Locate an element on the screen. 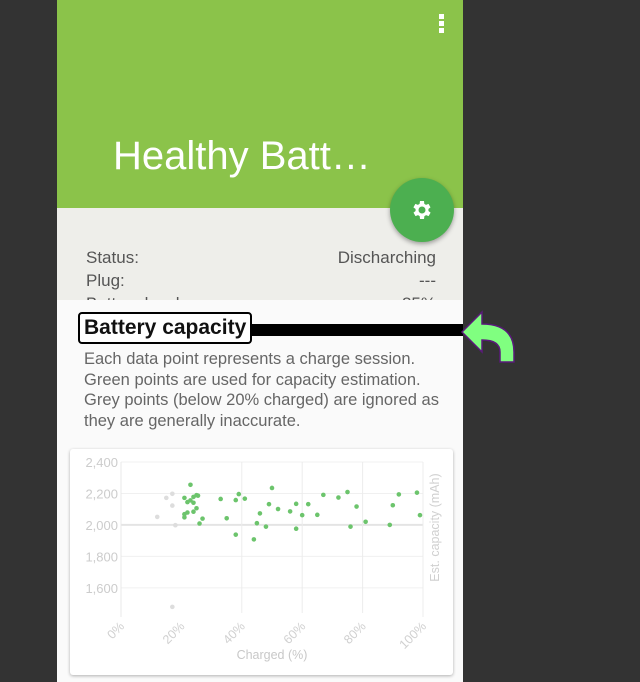 This screenshot has width=640, height=682. status-row: Status: Discharching is located at coordinates (261, 257).